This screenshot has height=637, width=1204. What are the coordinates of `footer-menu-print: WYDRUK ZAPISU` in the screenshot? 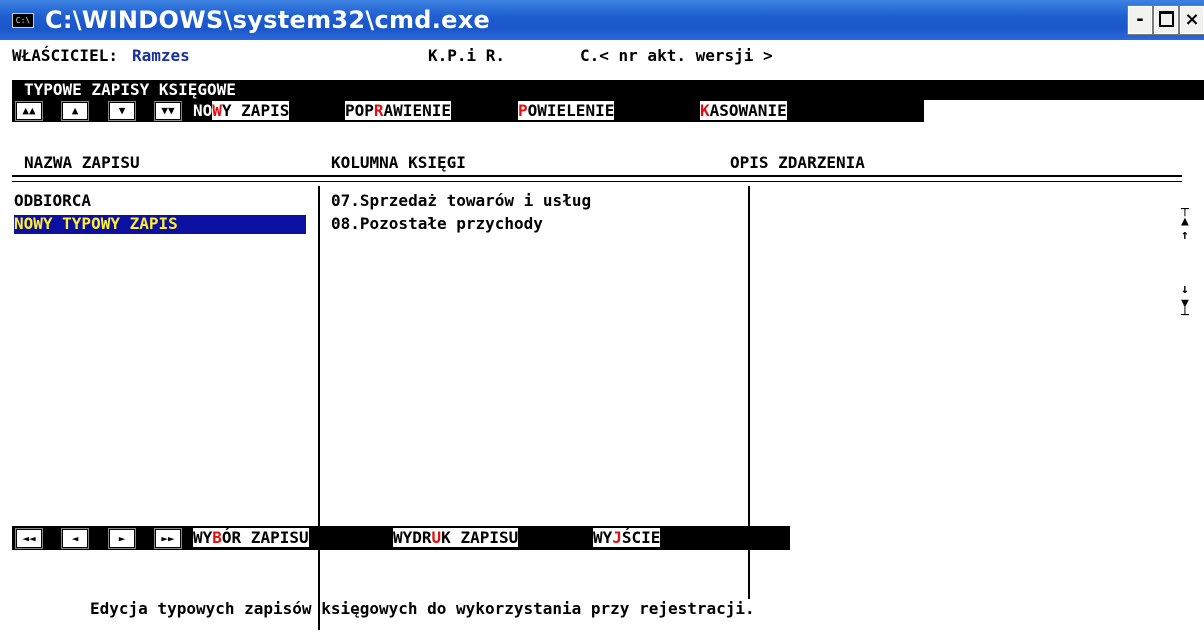 It's located at (456, 538).